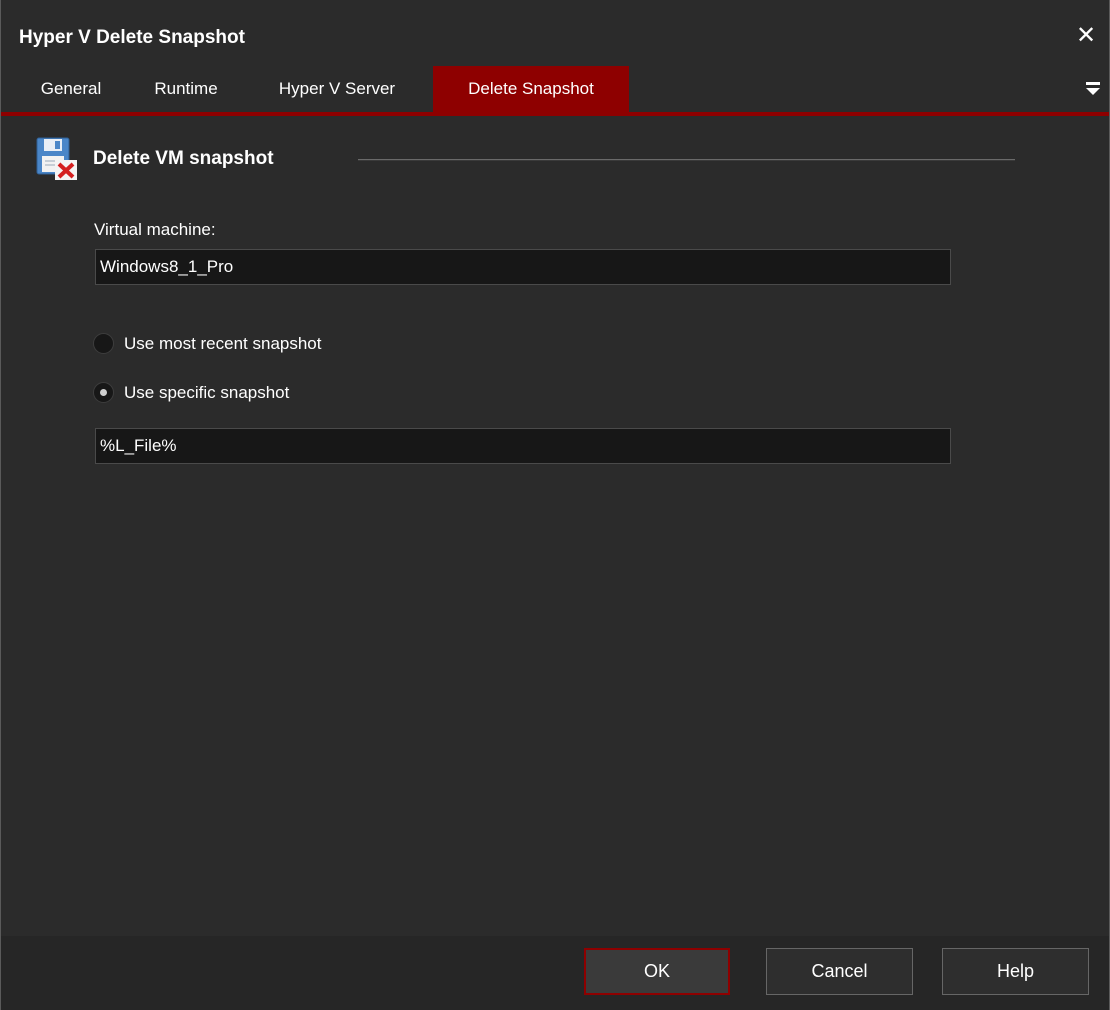 The image size is (1110, 1010). Describe the element at coordinates (523, 446) in the screenshot. I see `snapshot-name-input` at that location.